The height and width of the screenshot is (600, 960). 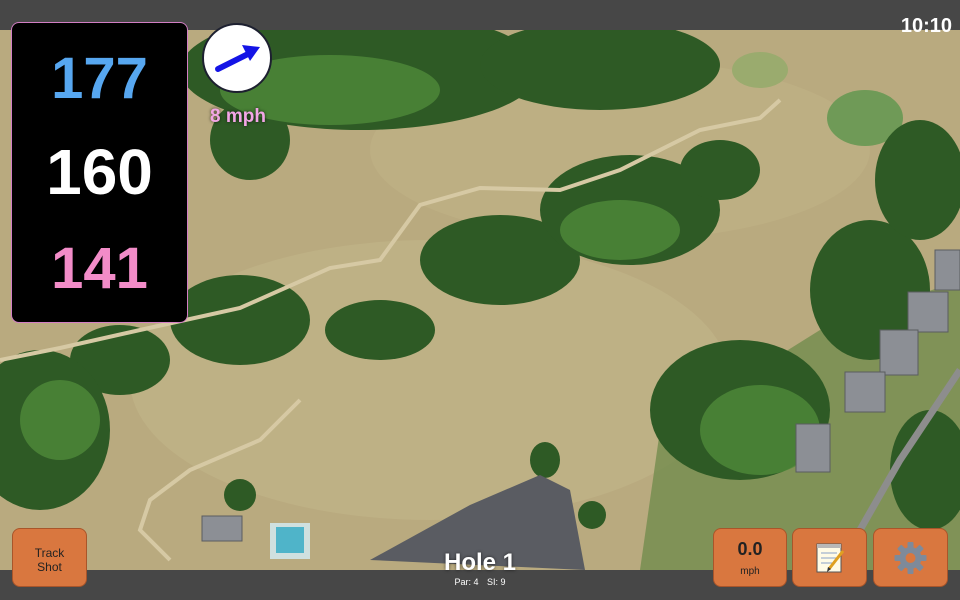 I want to click on front-distance: 141, so click(x=99, y=268).